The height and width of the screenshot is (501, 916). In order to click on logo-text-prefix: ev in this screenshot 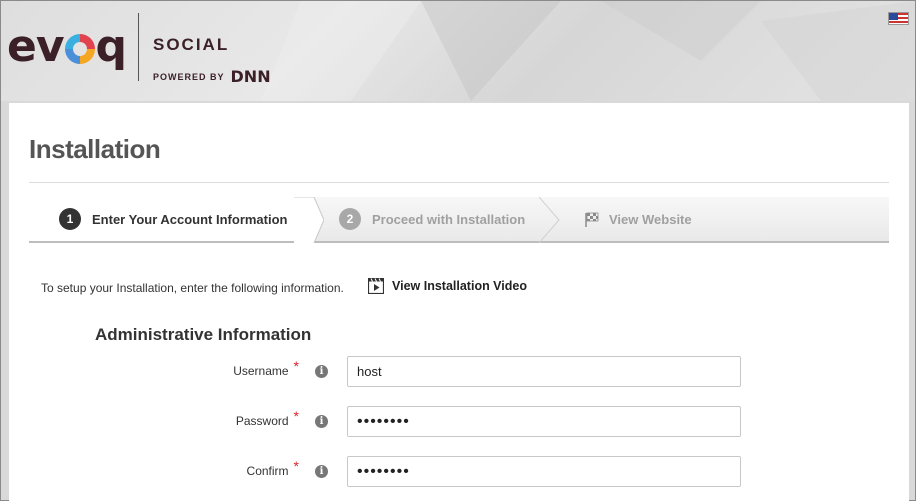, I will do `click(36, 46)`.